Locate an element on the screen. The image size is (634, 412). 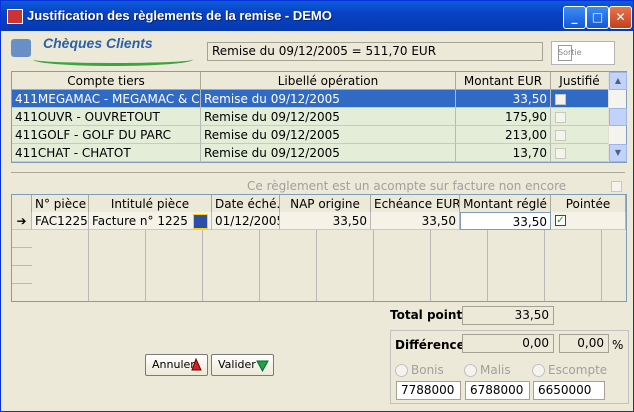
intitule-text: Facture n° 1225 is located at coordinates (140, 221).